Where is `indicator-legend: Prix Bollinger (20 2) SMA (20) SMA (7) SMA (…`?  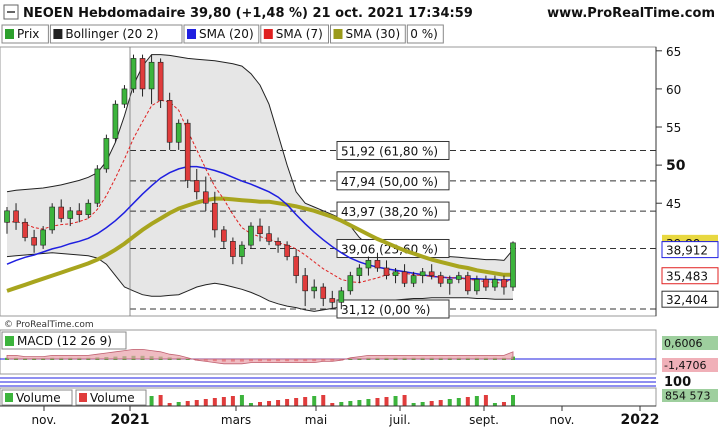
indicator-legend: Prix Bollinger (20 2) SMA (20) SMA (7) SMA (… is located at coordinates (222, 34).